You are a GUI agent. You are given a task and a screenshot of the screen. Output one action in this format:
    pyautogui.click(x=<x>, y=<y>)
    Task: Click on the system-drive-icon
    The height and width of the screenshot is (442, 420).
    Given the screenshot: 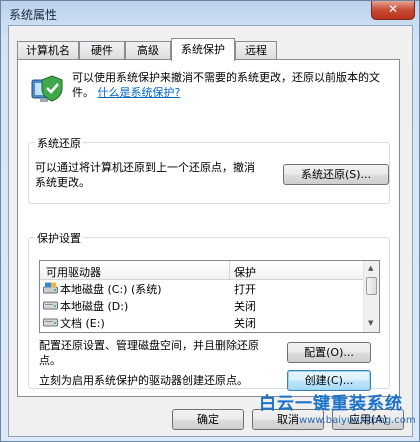 What is the action you would take?
    pyautogui.click(x=50, y=288)
    